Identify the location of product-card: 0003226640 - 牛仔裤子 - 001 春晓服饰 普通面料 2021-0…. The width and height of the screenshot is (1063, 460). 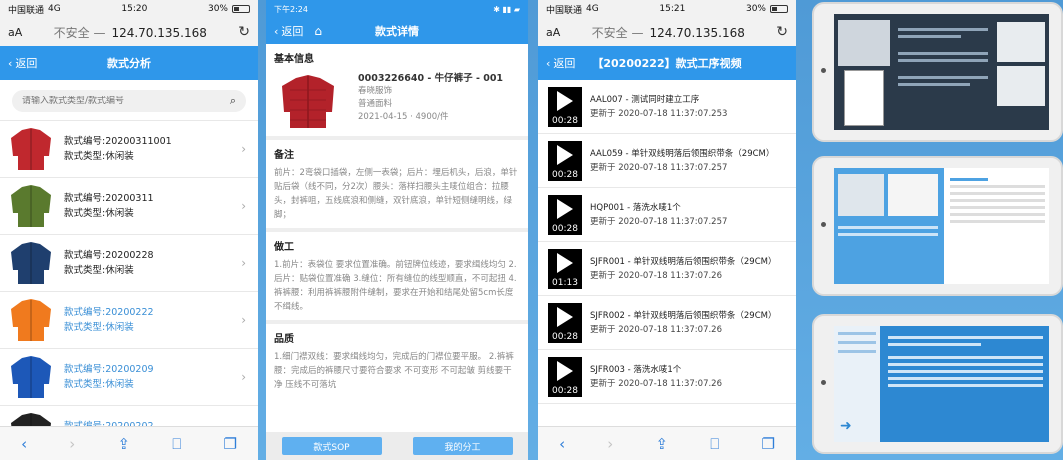
(397, 102).